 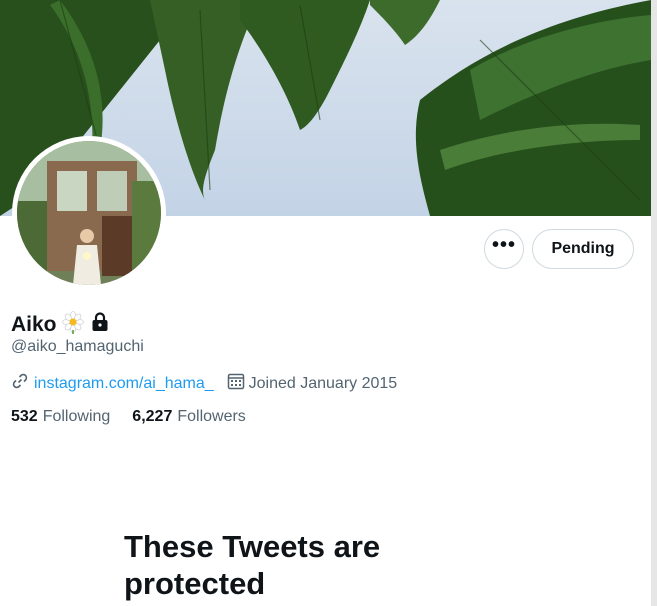 What do you see at coordinates (503, 244) in the screenshot?
I see `more-icon: •••` at bounding box center [503, 244].